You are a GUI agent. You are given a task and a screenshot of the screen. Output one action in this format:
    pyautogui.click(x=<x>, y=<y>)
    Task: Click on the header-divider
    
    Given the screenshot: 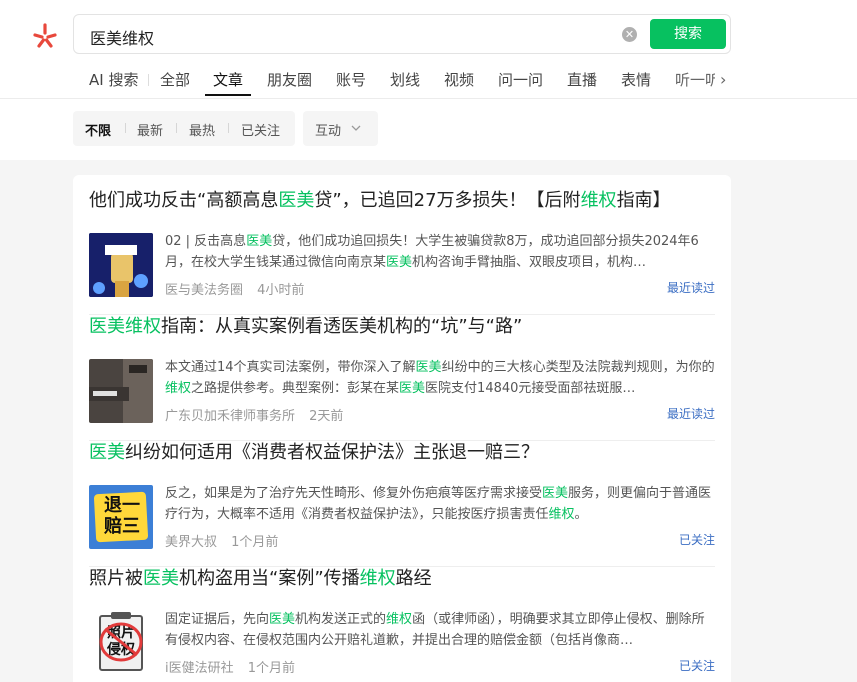 What is the action you would take?
    pyautogui.click(x=428, y=98)
    